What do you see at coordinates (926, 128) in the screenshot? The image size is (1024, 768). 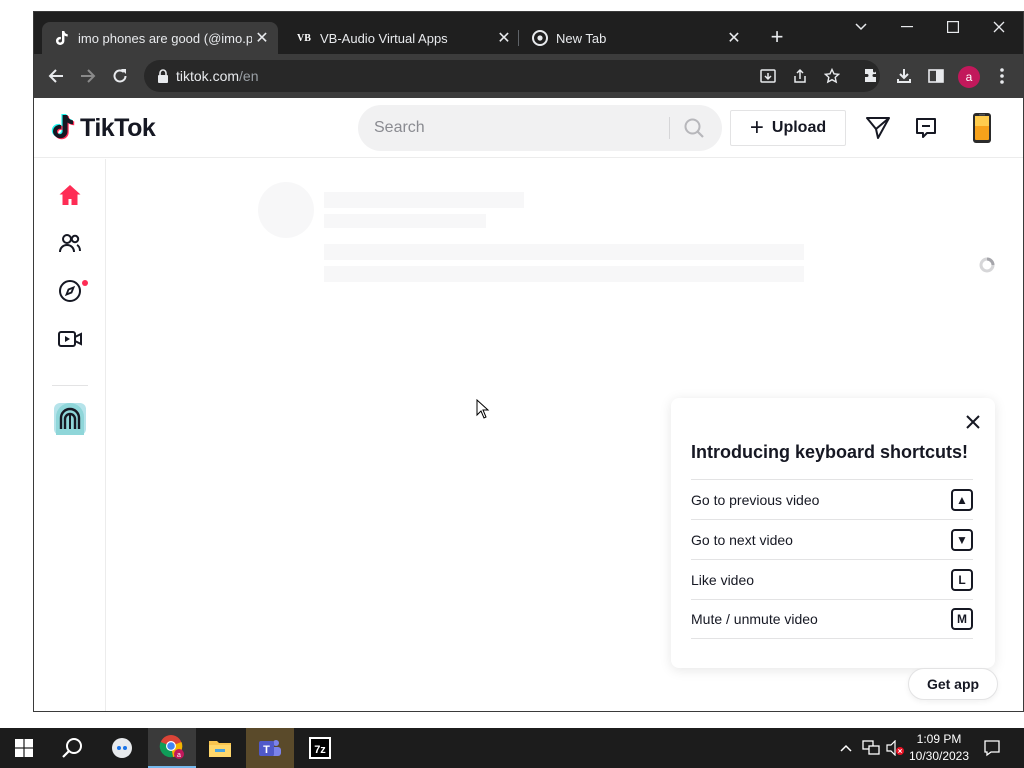 I see `inbox-icon` at bounding box center [926, 128].